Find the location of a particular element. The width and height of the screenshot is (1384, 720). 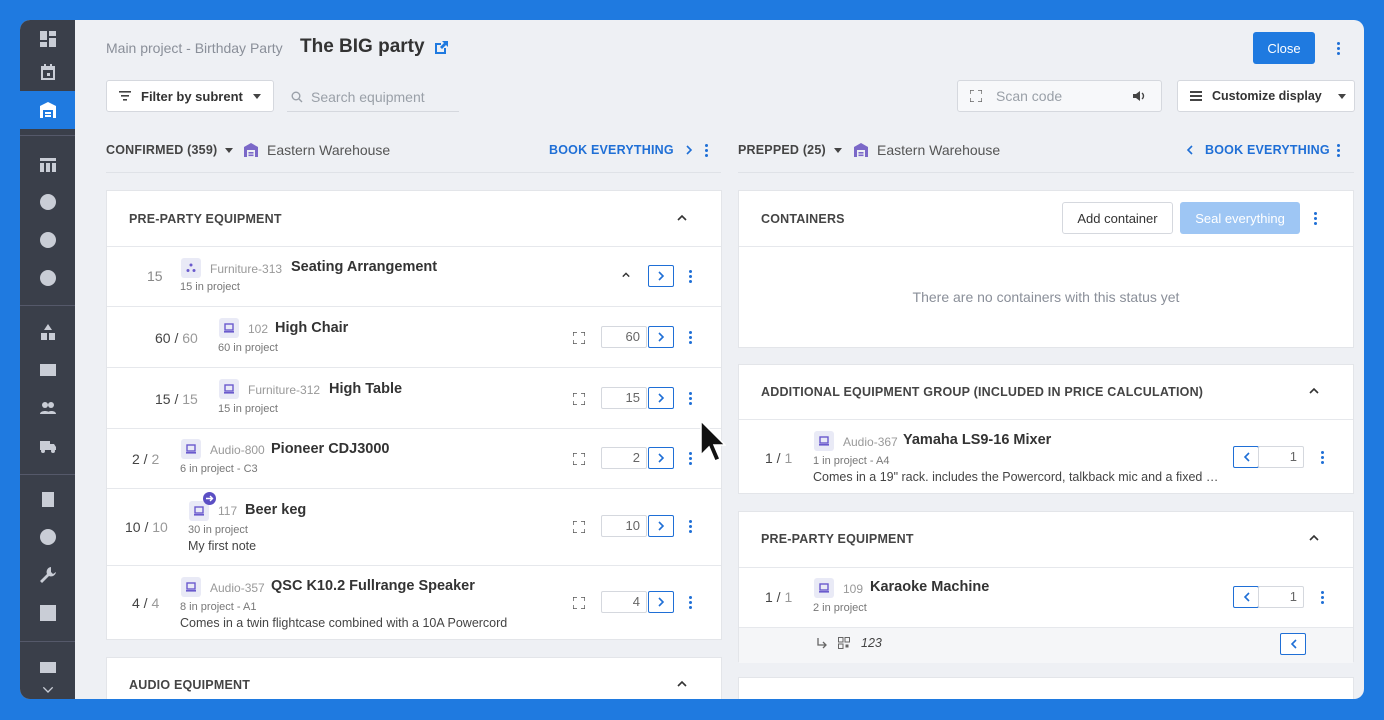

external-link-icon is located at coordinates (441, 48).